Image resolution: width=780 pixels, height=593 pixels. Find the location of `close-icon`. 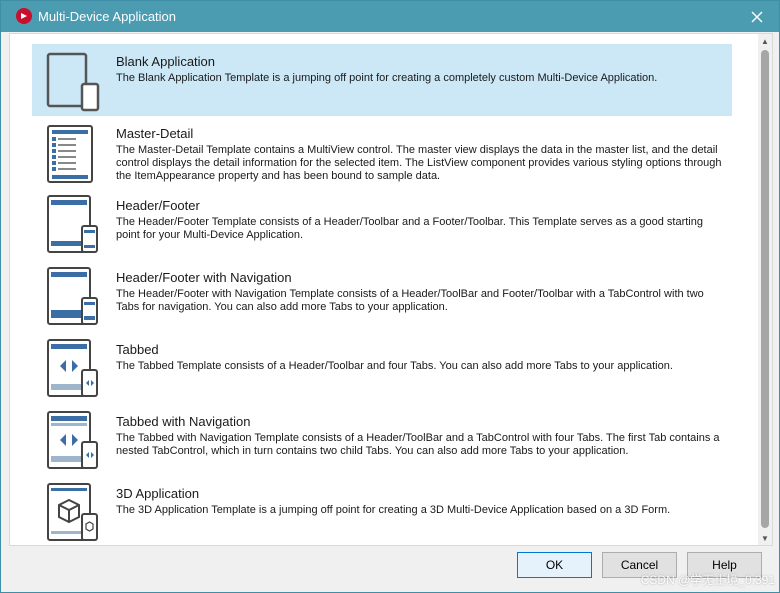

close-icon is located at coordinates (757, 17).